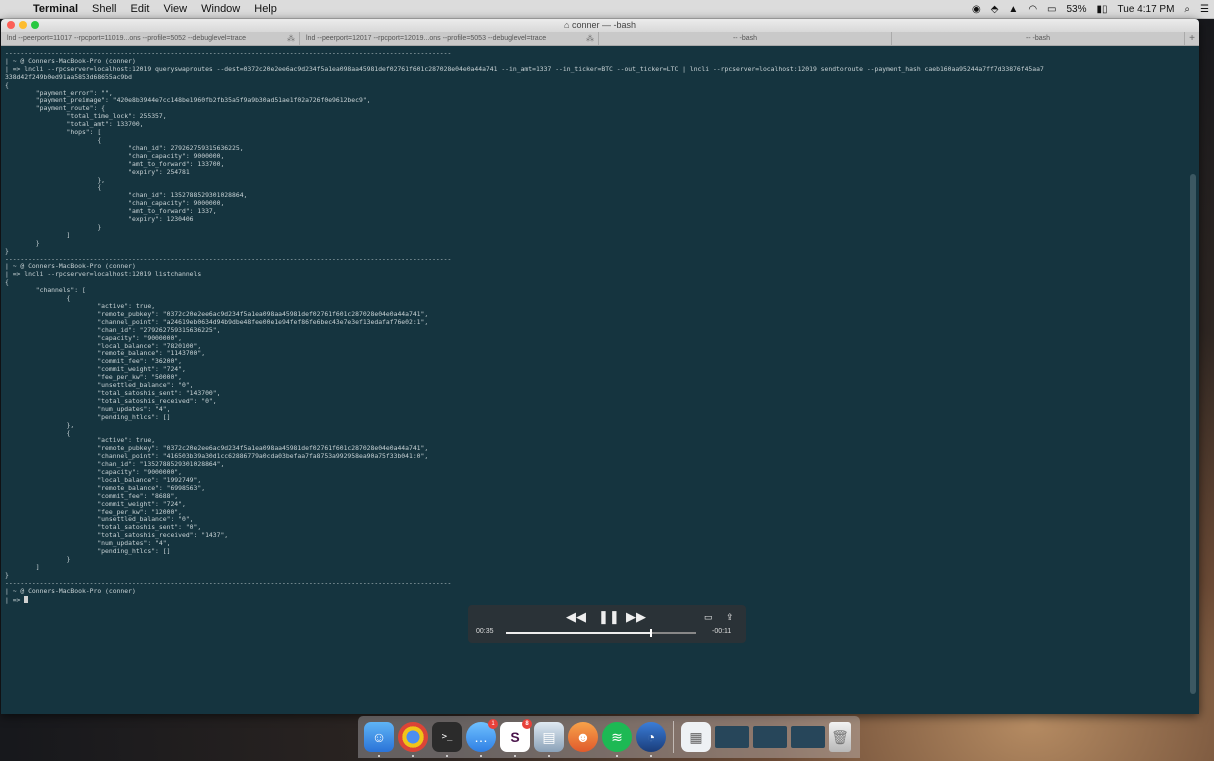 The image size is (1214, 761). I want to click on slack-badge: 8, so click(527, 724).